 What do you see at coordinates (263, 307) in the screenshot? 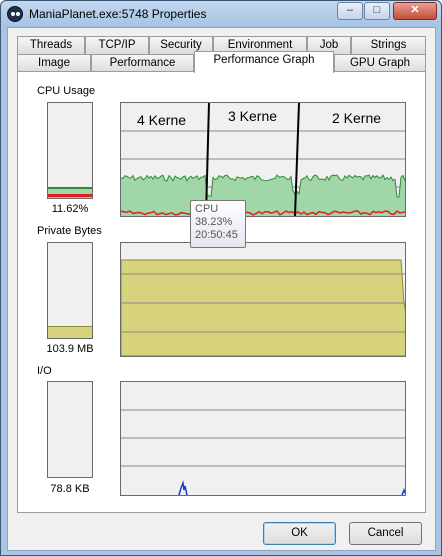
I see `private-bytes-graph-svg` at bounding box center [263, 307].